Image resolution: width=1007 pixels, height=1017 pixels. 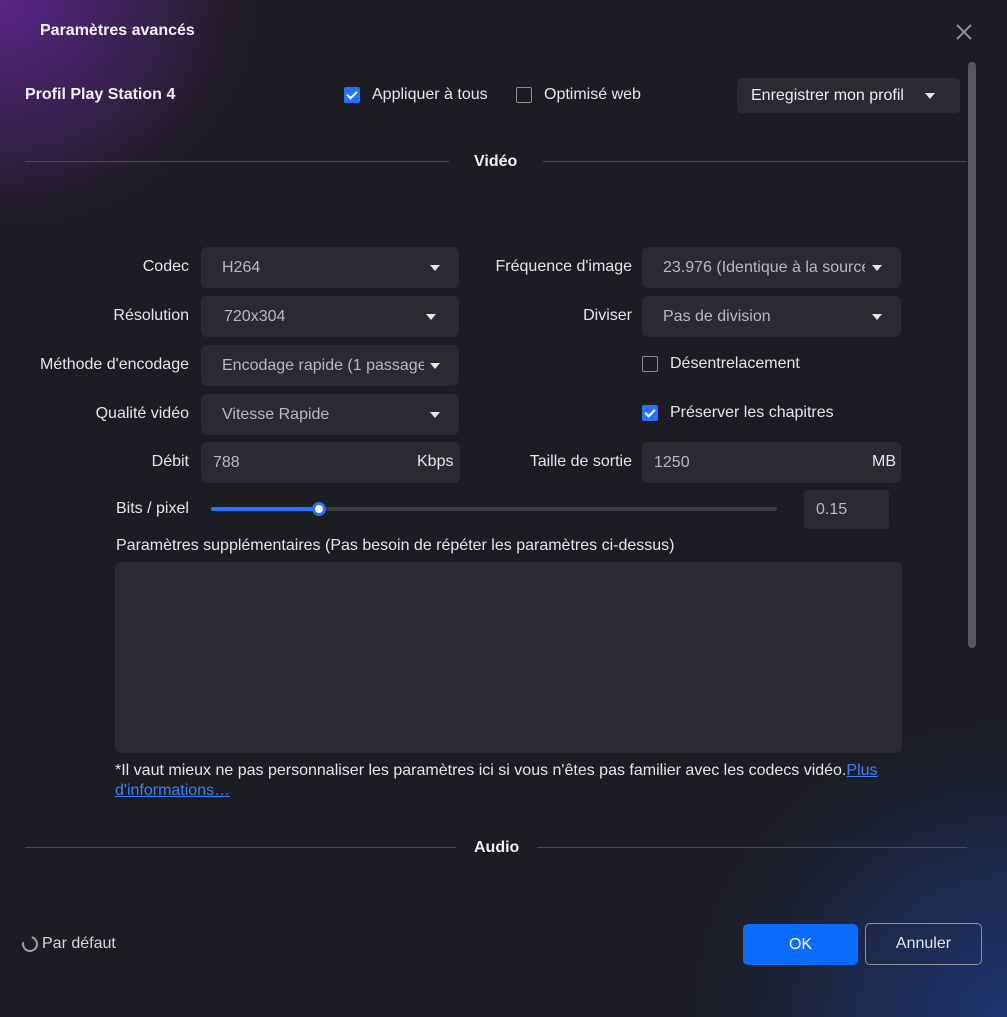 I want to click on frame-rate-select: 23.976 (Identique à la source), so click(x=771, y=267).